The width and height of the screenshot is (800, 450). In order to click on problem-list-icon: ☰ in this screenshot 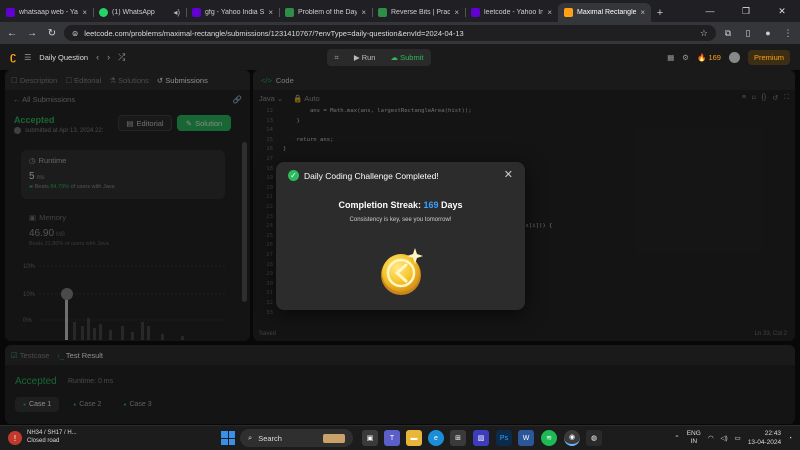, I will do `click(27, 57)`.